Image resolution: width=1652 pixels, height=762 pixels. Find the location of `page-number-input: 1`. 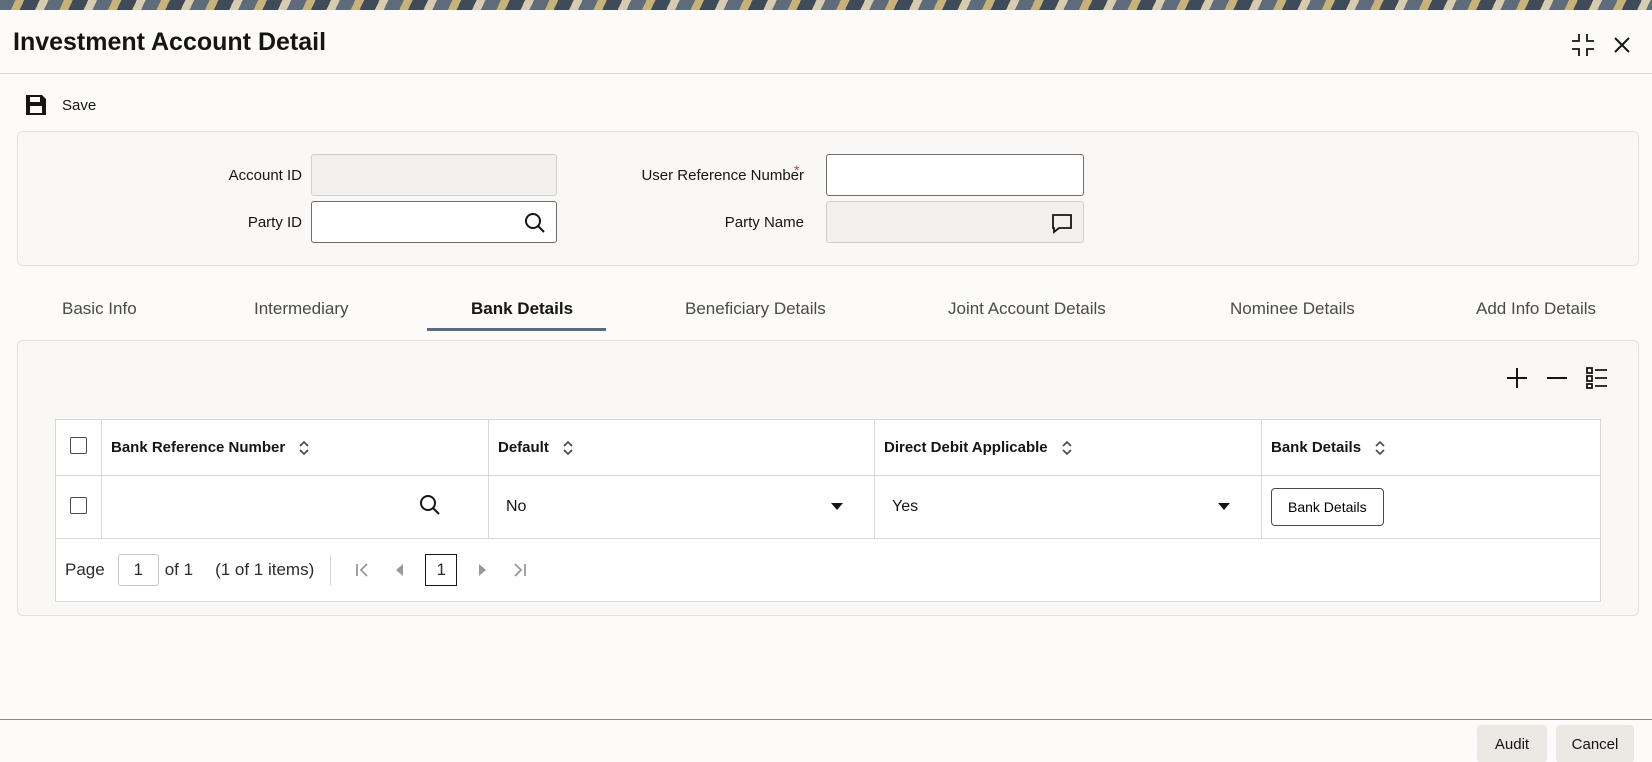

page-number-input: 1 is located at coordinates (138, 570).